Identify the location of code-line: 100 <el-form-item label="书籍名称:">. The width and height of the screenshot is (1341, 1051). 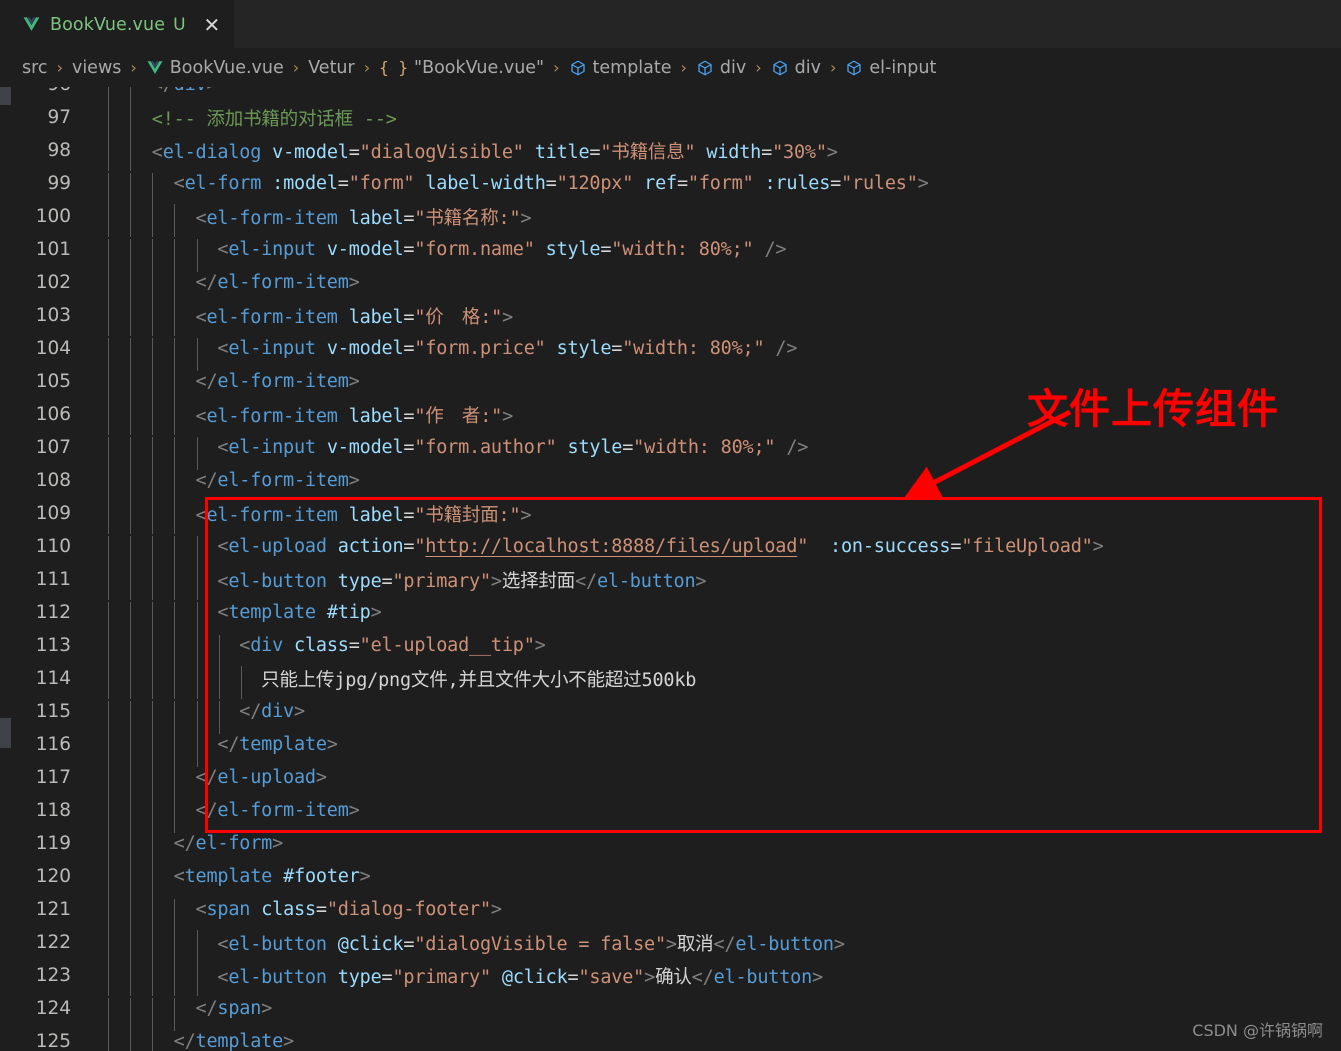
(670, 218).